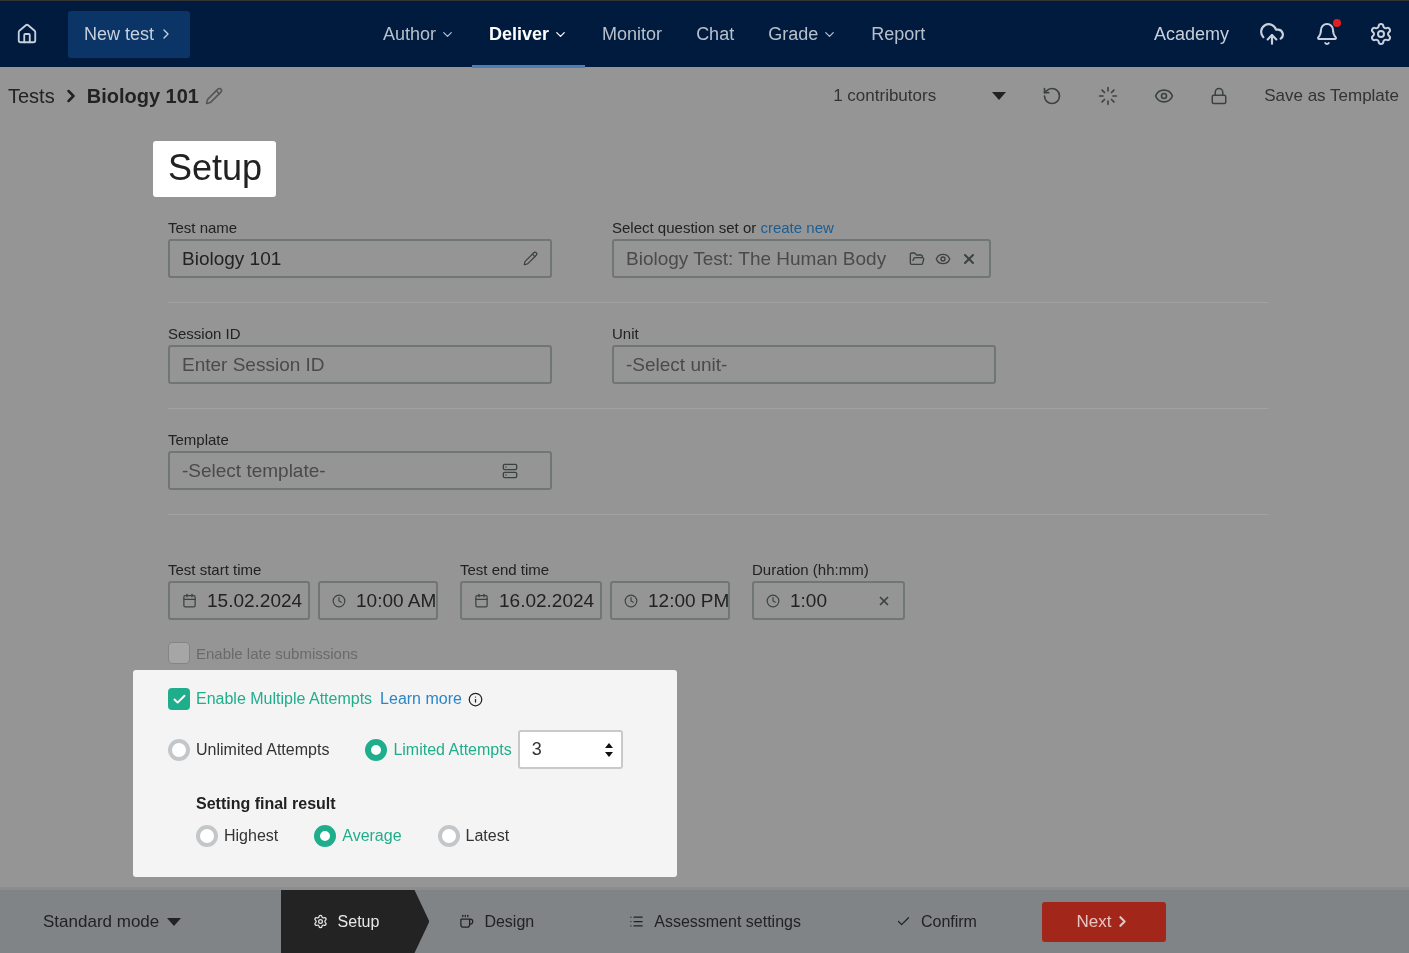  I want to click on time-field: 10:00 AM, so click(378, 600).